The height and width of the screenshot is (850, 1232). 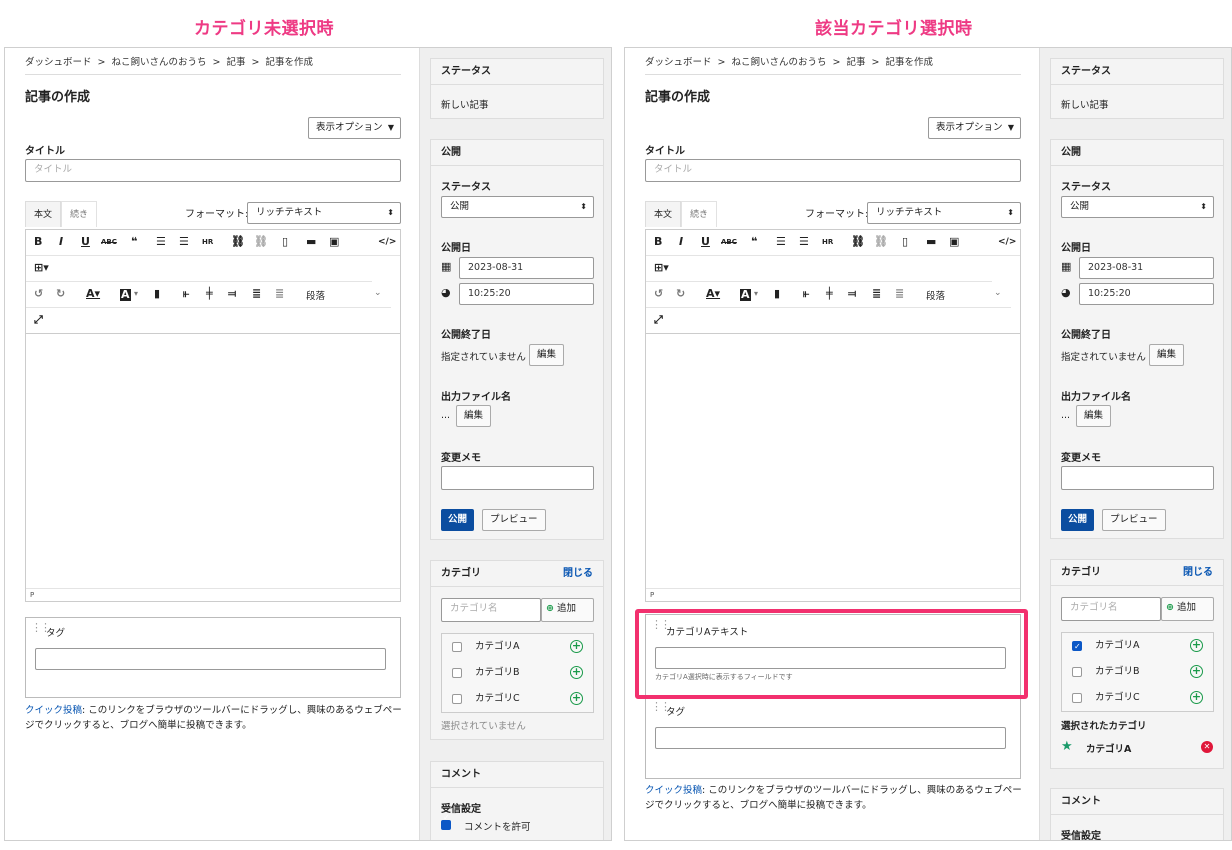 What do you see at coordinates (1066, 292) in the screenshot?
I see `clock-icon: ◕` at bounding box center [1066, 292].